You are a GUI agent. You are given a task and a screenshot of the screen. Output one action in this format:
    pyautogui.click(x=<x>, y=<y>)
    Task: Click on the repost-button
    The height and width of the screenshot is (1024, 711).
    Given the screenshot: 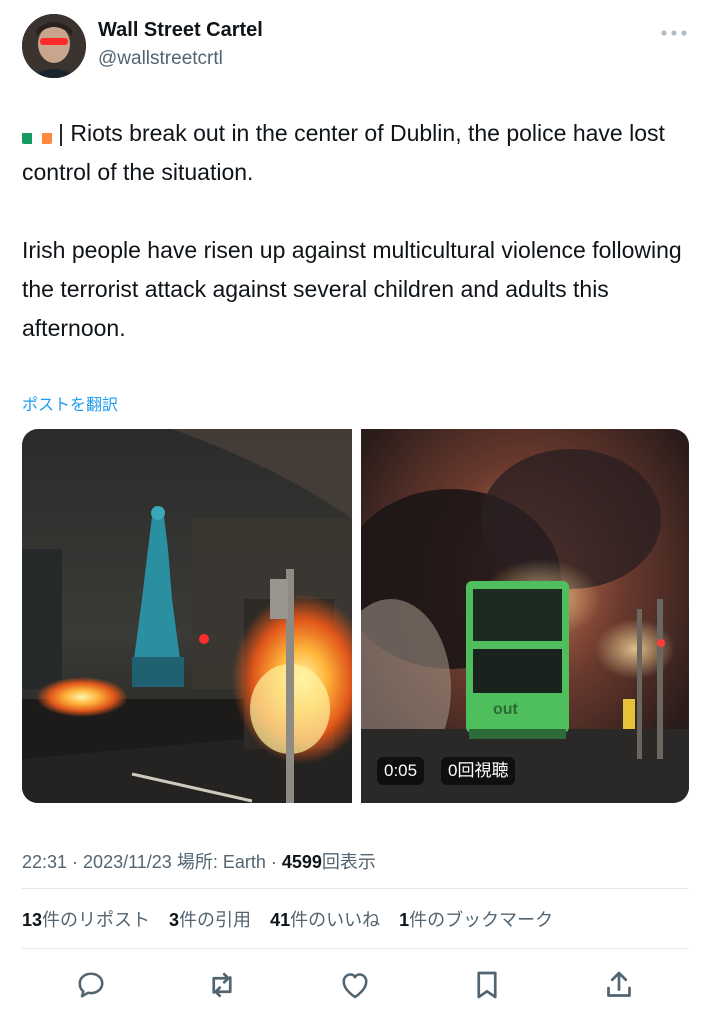 What is the action you would take?
    pyautogui.click(x=222, y=985)
    